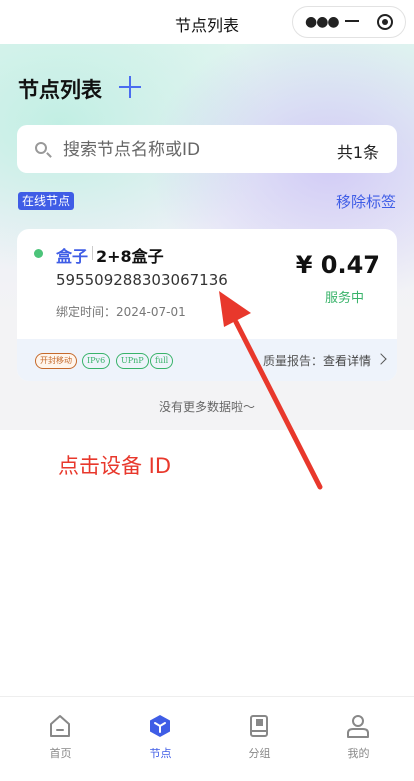 This screenshot has width=414, height=781. I want to click on node-type: 2+8盒子, so click(130, 256).